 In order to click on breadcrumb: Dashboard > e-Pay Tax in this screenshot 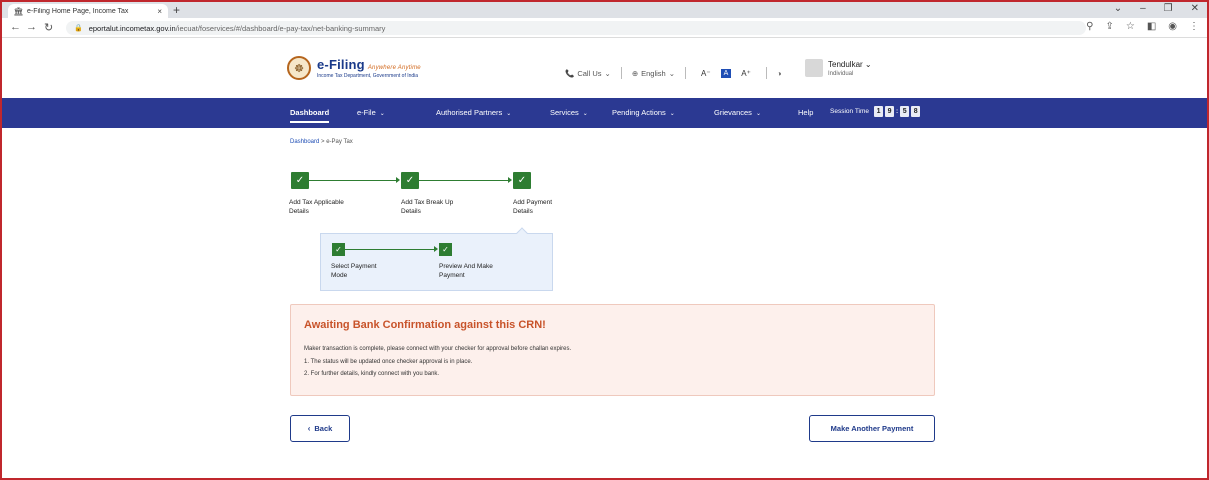, I will do `click(321, 142)`.